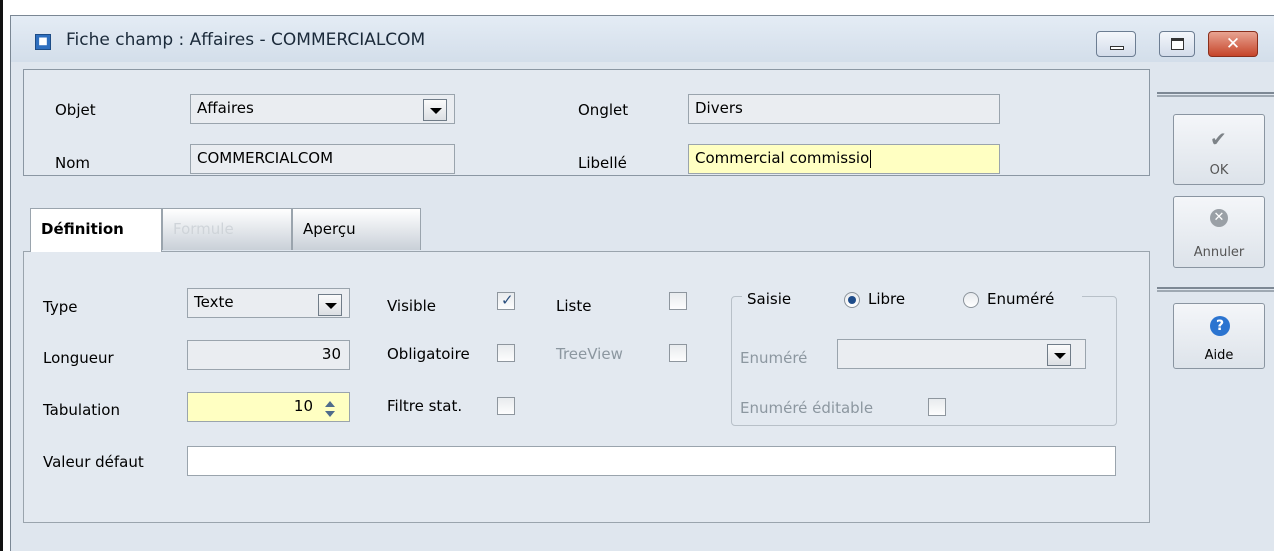  What do you see at coordinates (96, 230) in the screenshot?
I see `tab-definition: Définition` at bounding box center [96, 230].